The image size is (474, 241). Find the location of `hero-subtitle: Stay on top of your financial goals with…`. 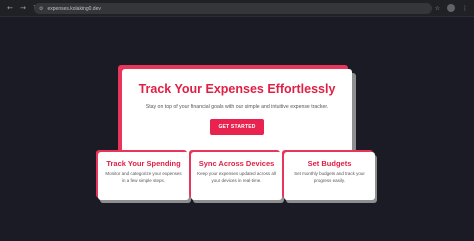

hero-subtitle: Stay on top of your financial goals with… is located at coordinates (237, 107).